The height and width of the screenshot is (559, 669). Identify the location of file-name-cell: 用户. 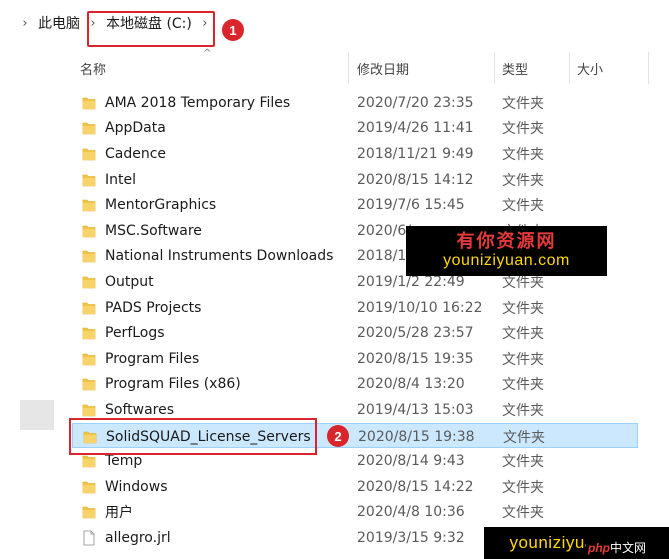
(107, 513).